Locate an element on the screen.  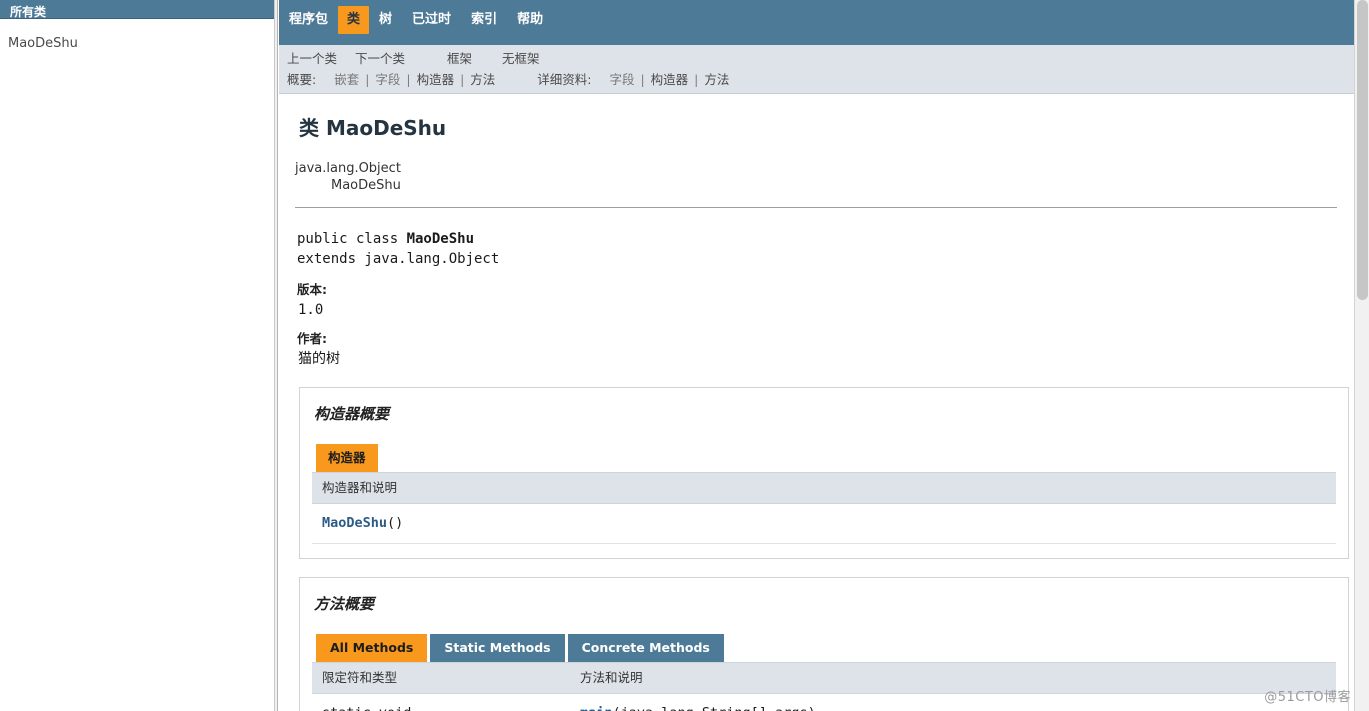
table-row: MaoDeShu() is located at coordinates (824, 523).